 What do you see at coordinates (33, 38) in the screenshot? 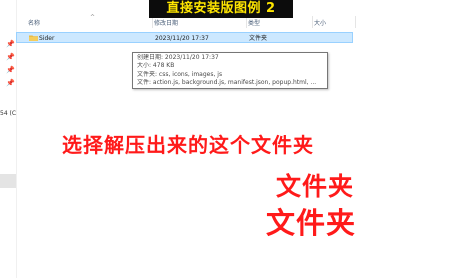
I see `folder-icon` at bounding box center [33, 38].